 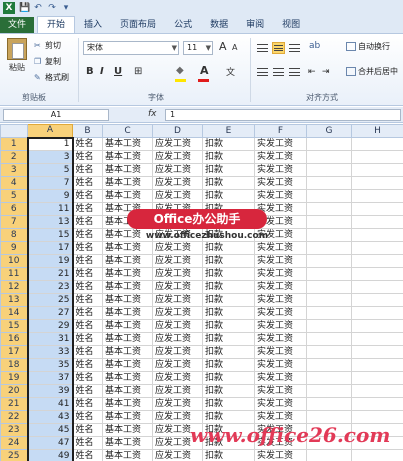 What do you see at coordinates (262, 48) in the screenshot?
I see `align-top-icon` at bounding box center [262, 48].